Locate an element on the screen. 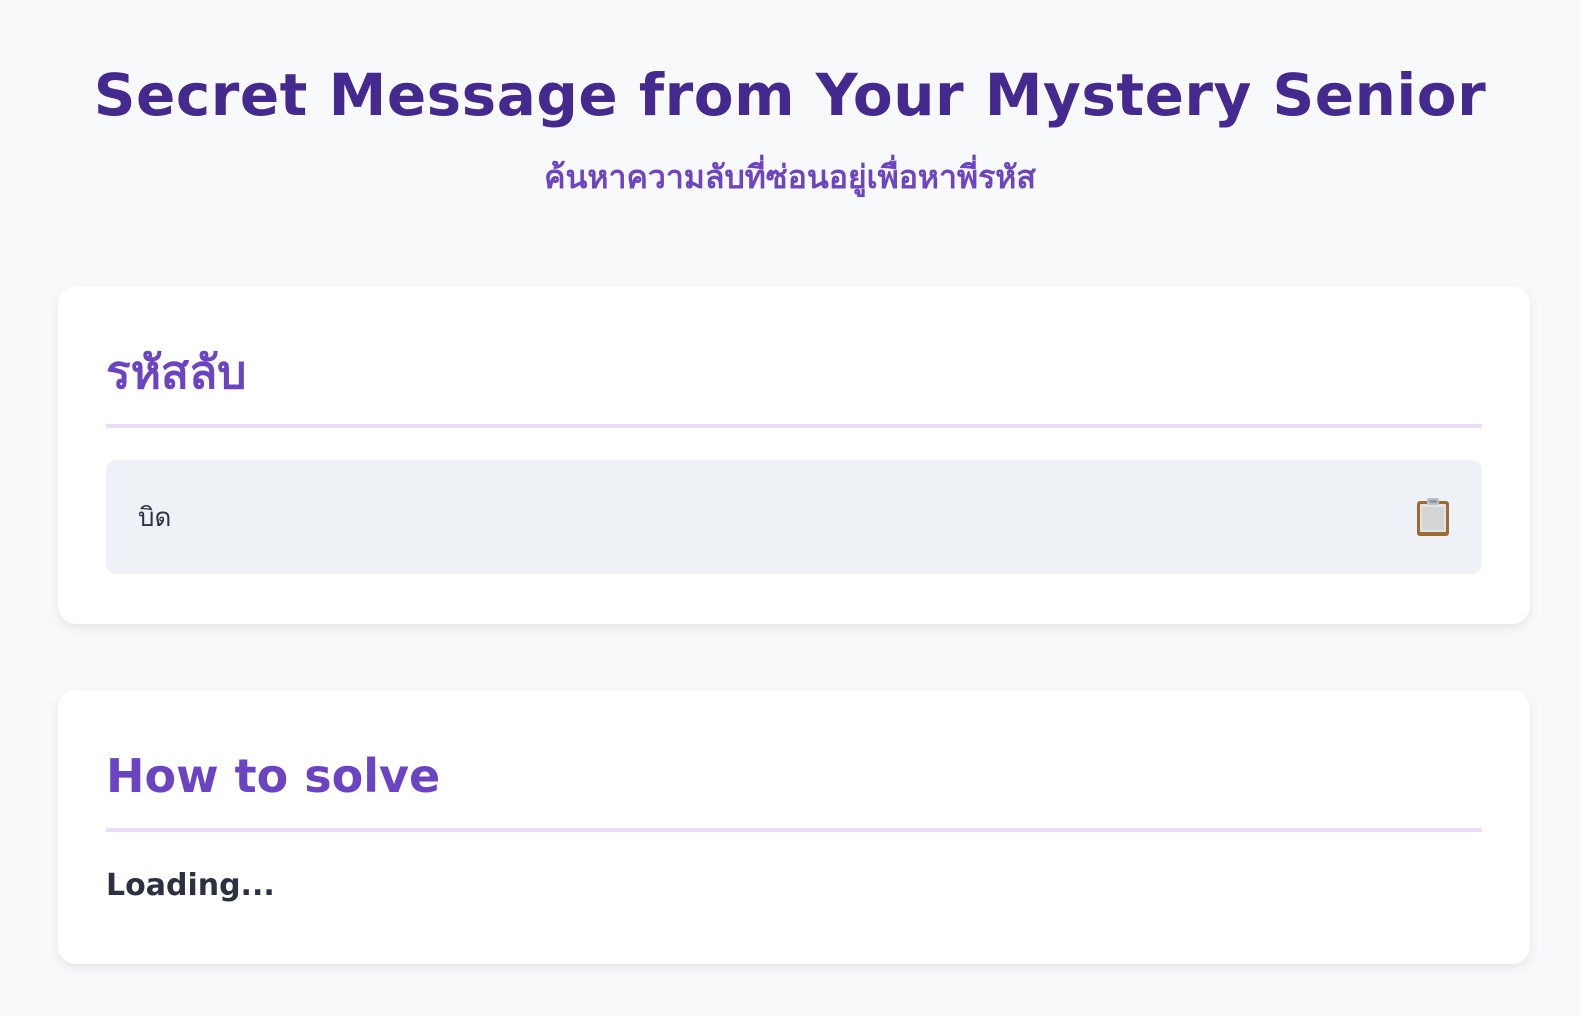 The image size is (1580, 1016). secret-code-text: บิด is located at coordinates (155, 517).